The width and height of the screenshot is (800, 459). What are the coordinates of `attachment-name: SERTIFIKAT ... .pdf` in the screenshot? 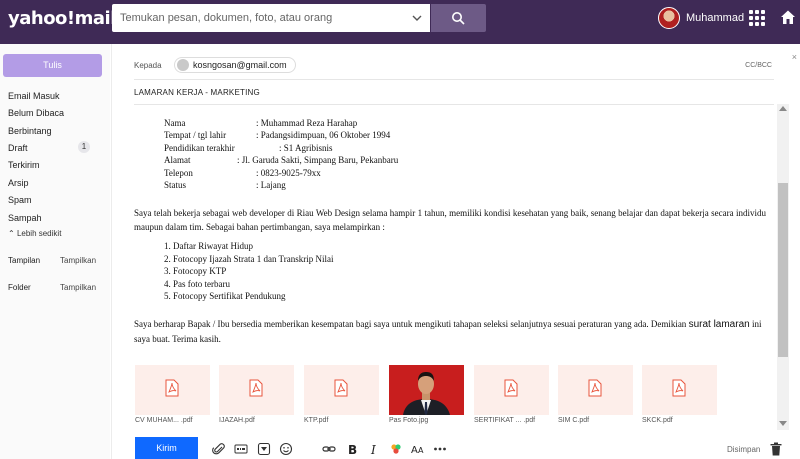 It's located at (505, 420).